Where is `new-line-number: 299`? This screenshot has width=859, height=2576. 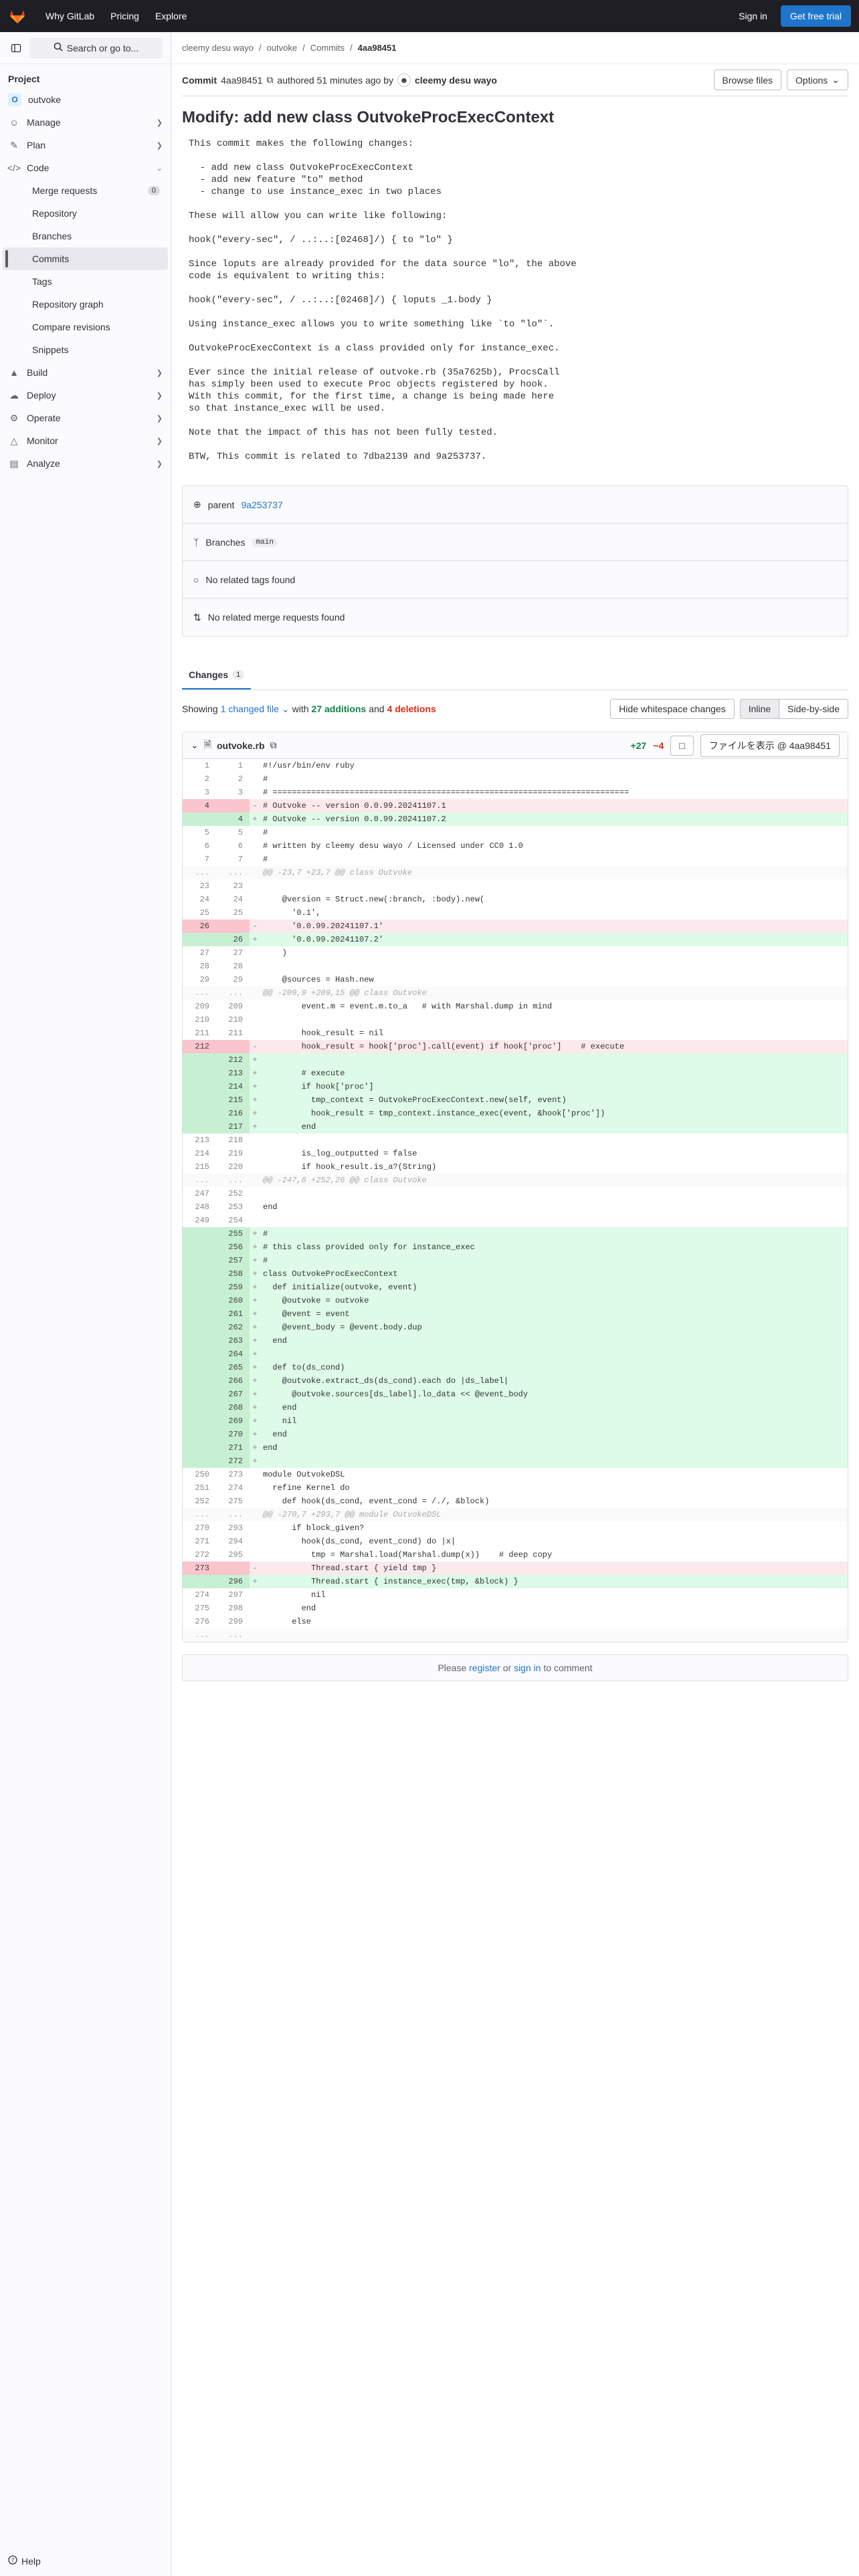 new-line-number: 299 is located at coordinates (233, 1622).